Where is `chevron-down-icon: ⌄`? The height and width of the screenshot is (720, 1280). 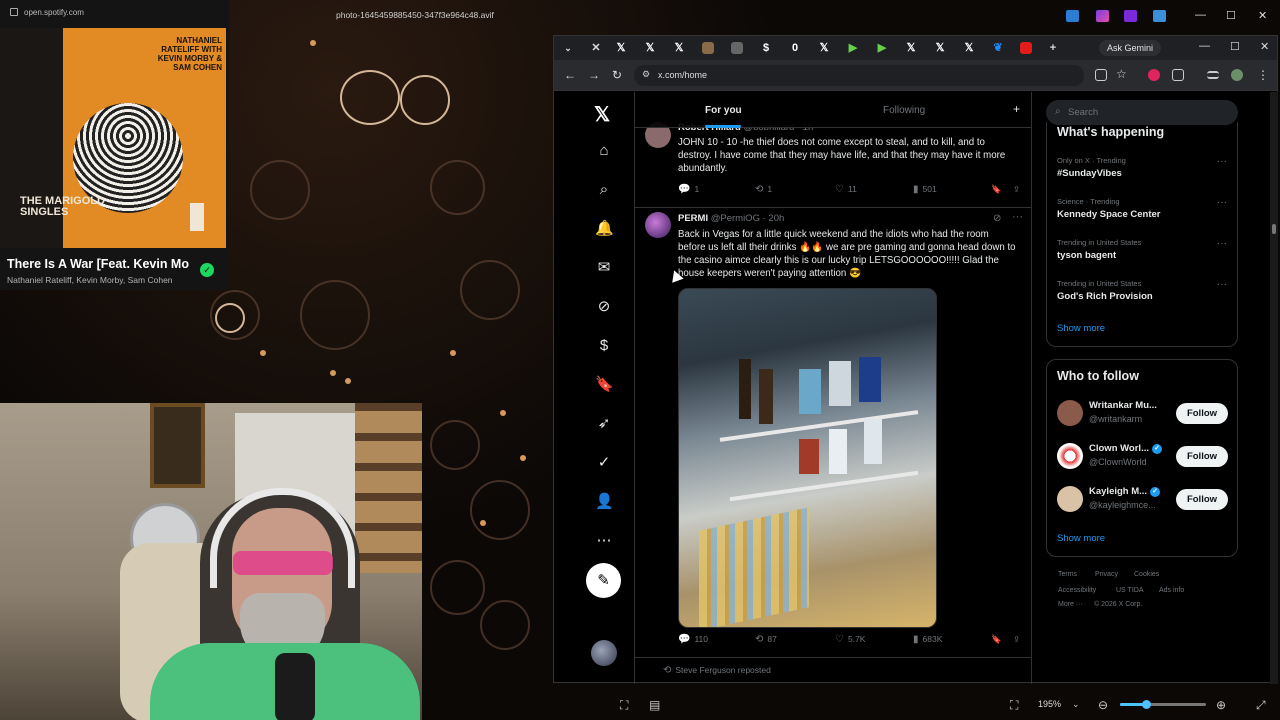 chevron-down-icon: ⌄ is located at coordinates (1076, 704).